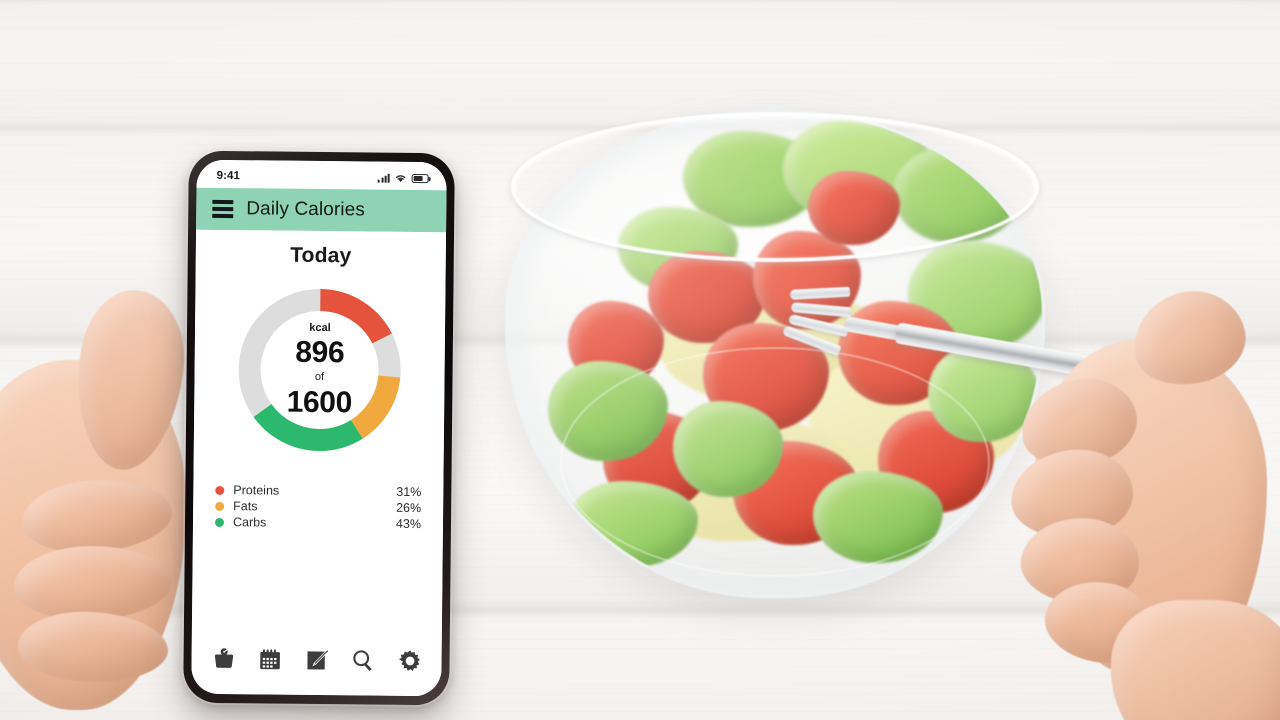  I want to click on donut-center-labels: kcal 896 of 1600, so click(320, 370).